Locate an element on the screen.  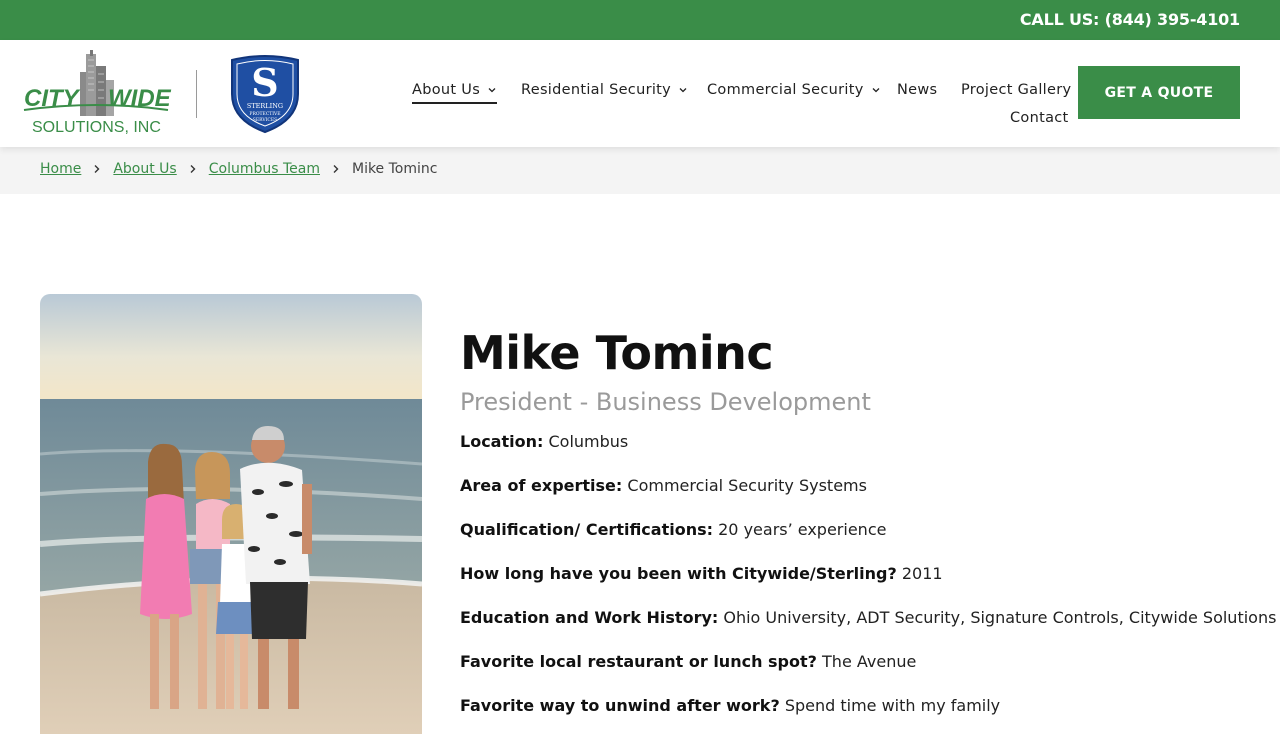
svg-text: STERLING is located at coordinates (265, 106).